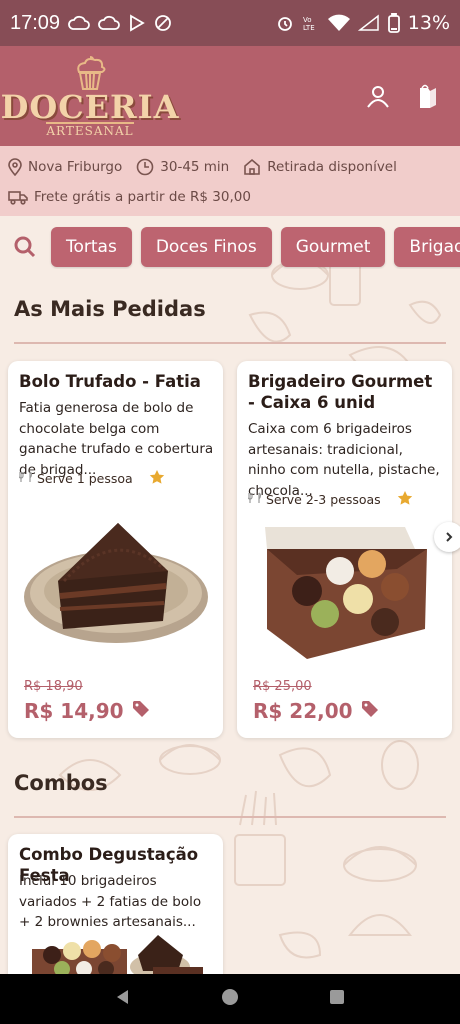 The height and width of the screenshot is (1024, 460). What do you see at coordinates (195, 167) in the screenshot?
I see `delivery-time-text: 30-45 min` at bounding box center [195, 167].